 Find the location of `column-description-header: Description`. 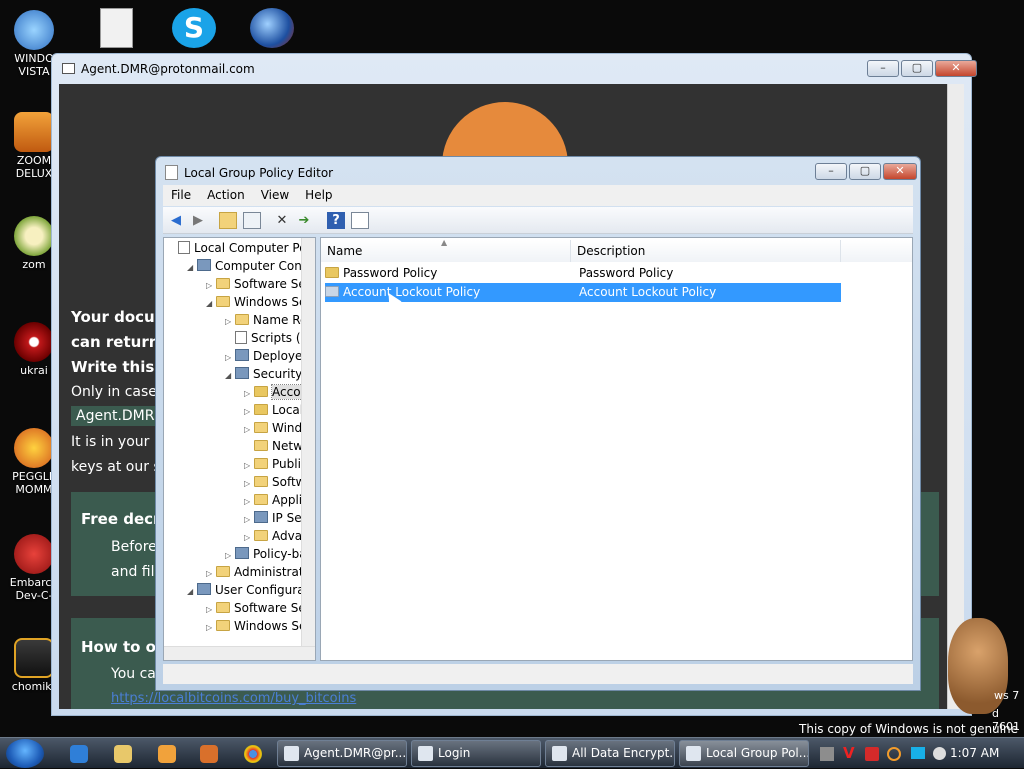

column-description-header: Description is located at coordinates (706, 251).